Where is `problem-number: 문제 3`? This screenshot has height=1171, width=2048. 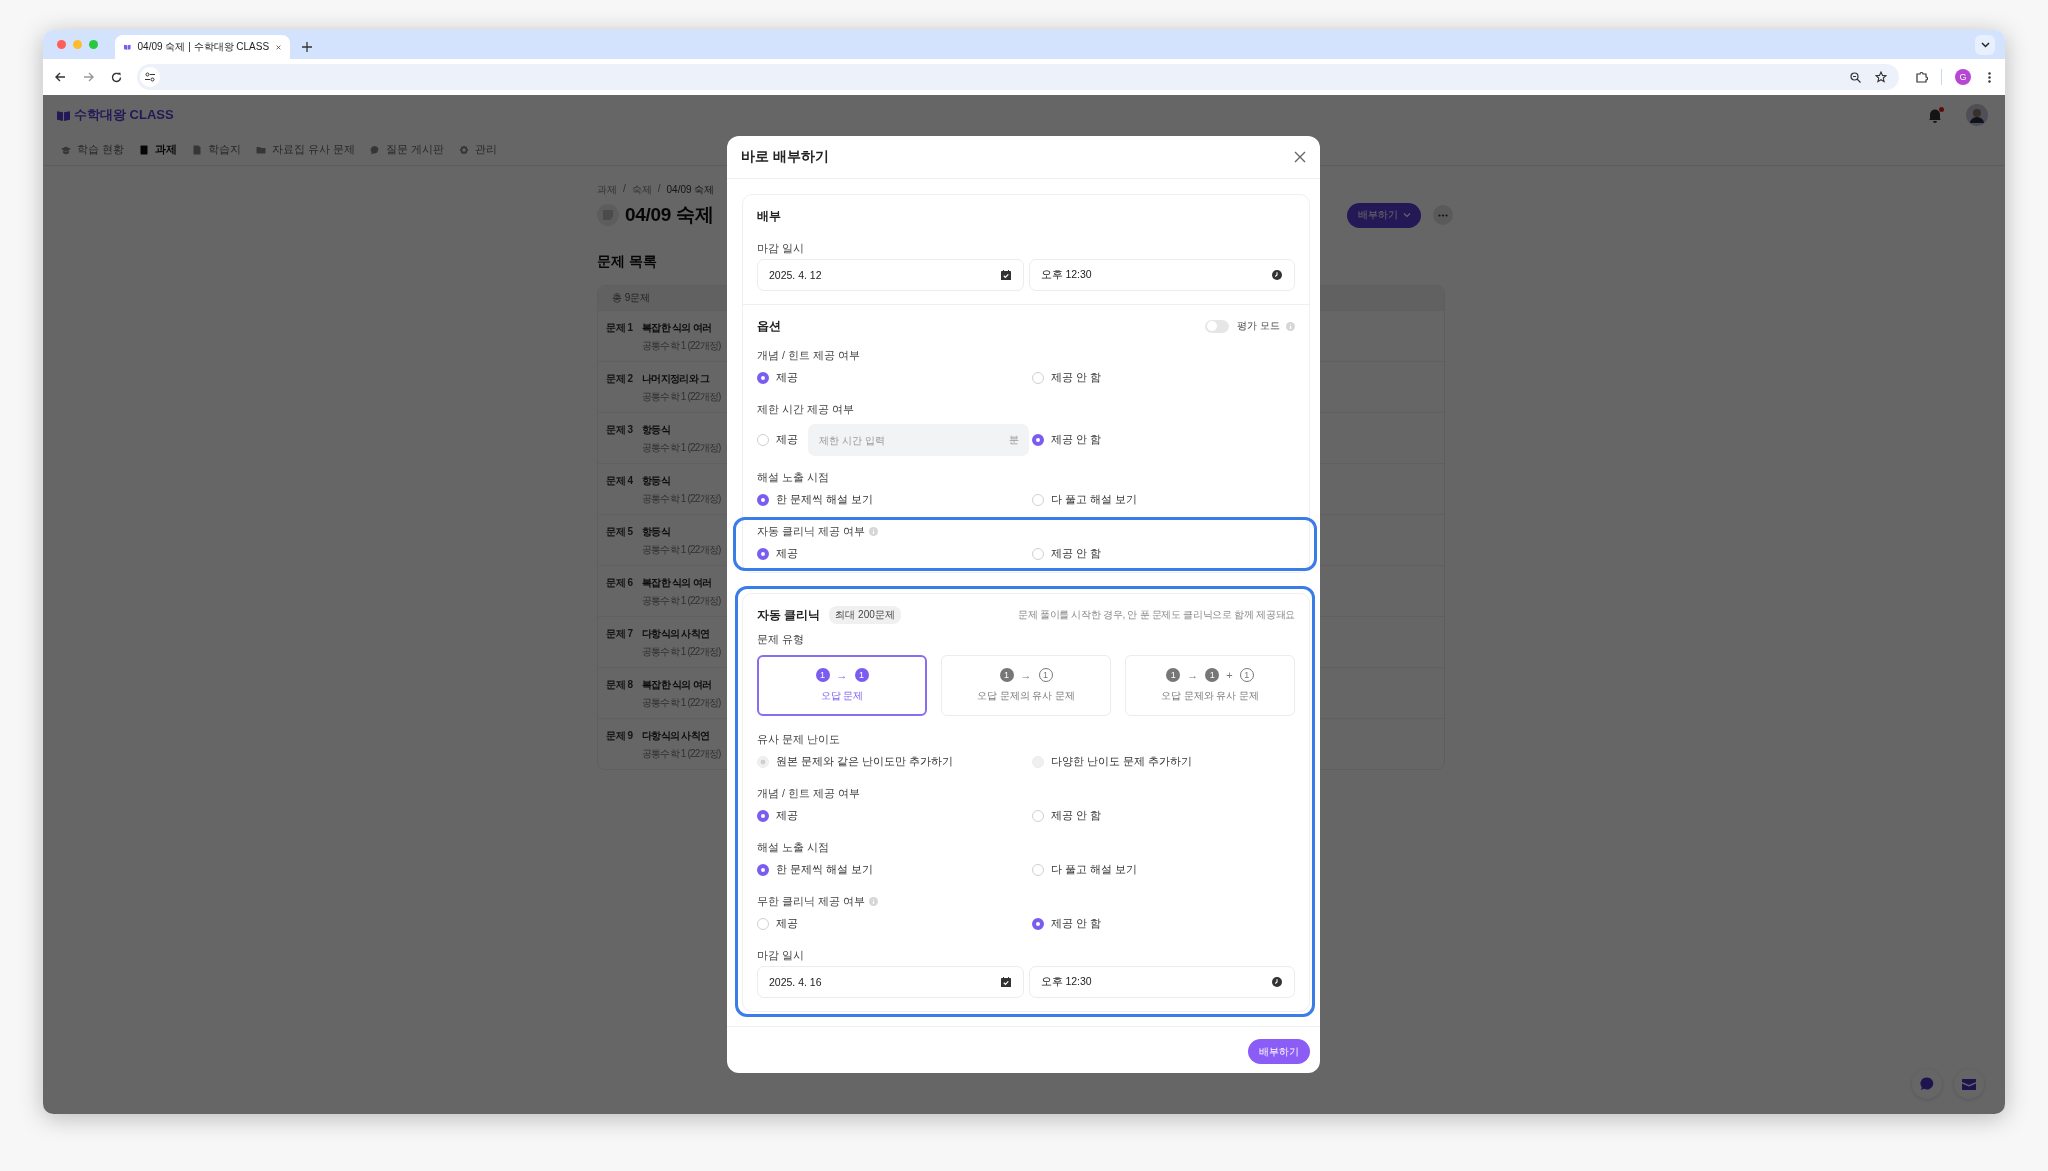 problem-number: 문제 3 is located at coordinates (619, 430).